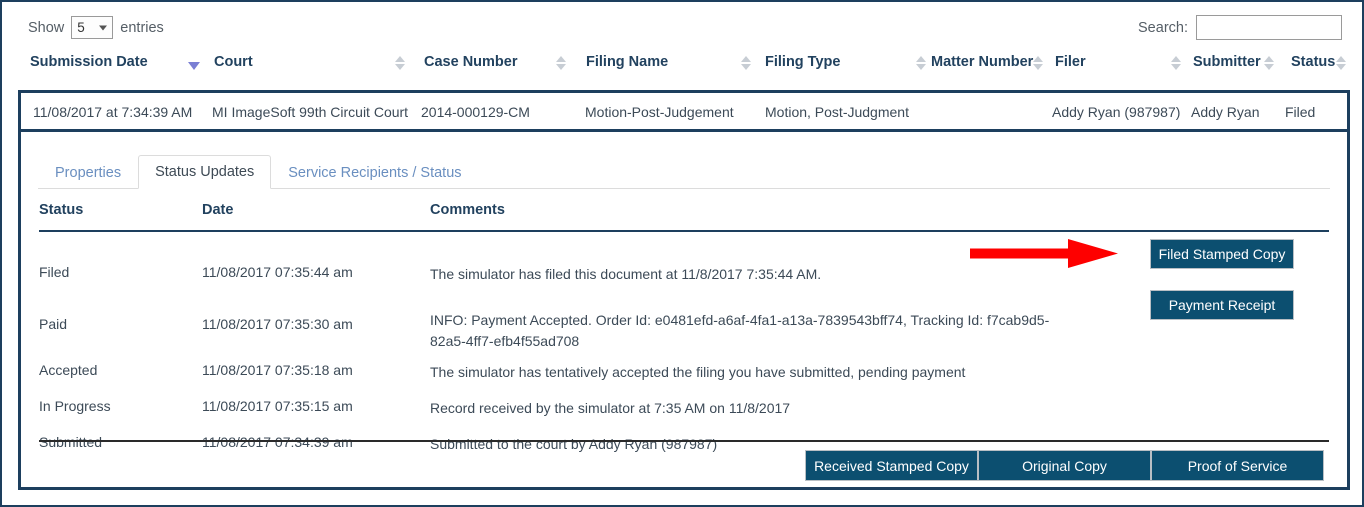 The width and height of the screenshot is (1364, 507). Describe the element at coordinates (277, 272) in the screenshot. I see `date-cell: 11/08/2017 07:35:44 am` at that location.